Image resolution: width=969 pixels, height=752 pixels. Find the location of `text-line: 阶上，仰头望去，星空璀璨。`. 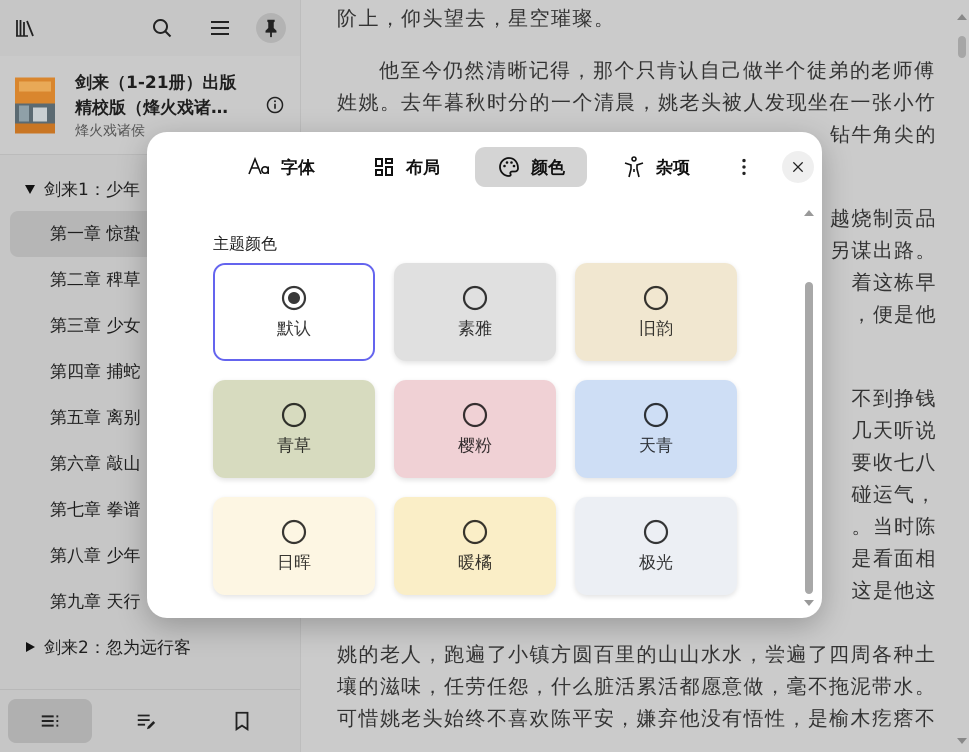

text-line: 阶上，仰头望去，星空璀璨。 is located at coordinates (476, 18).